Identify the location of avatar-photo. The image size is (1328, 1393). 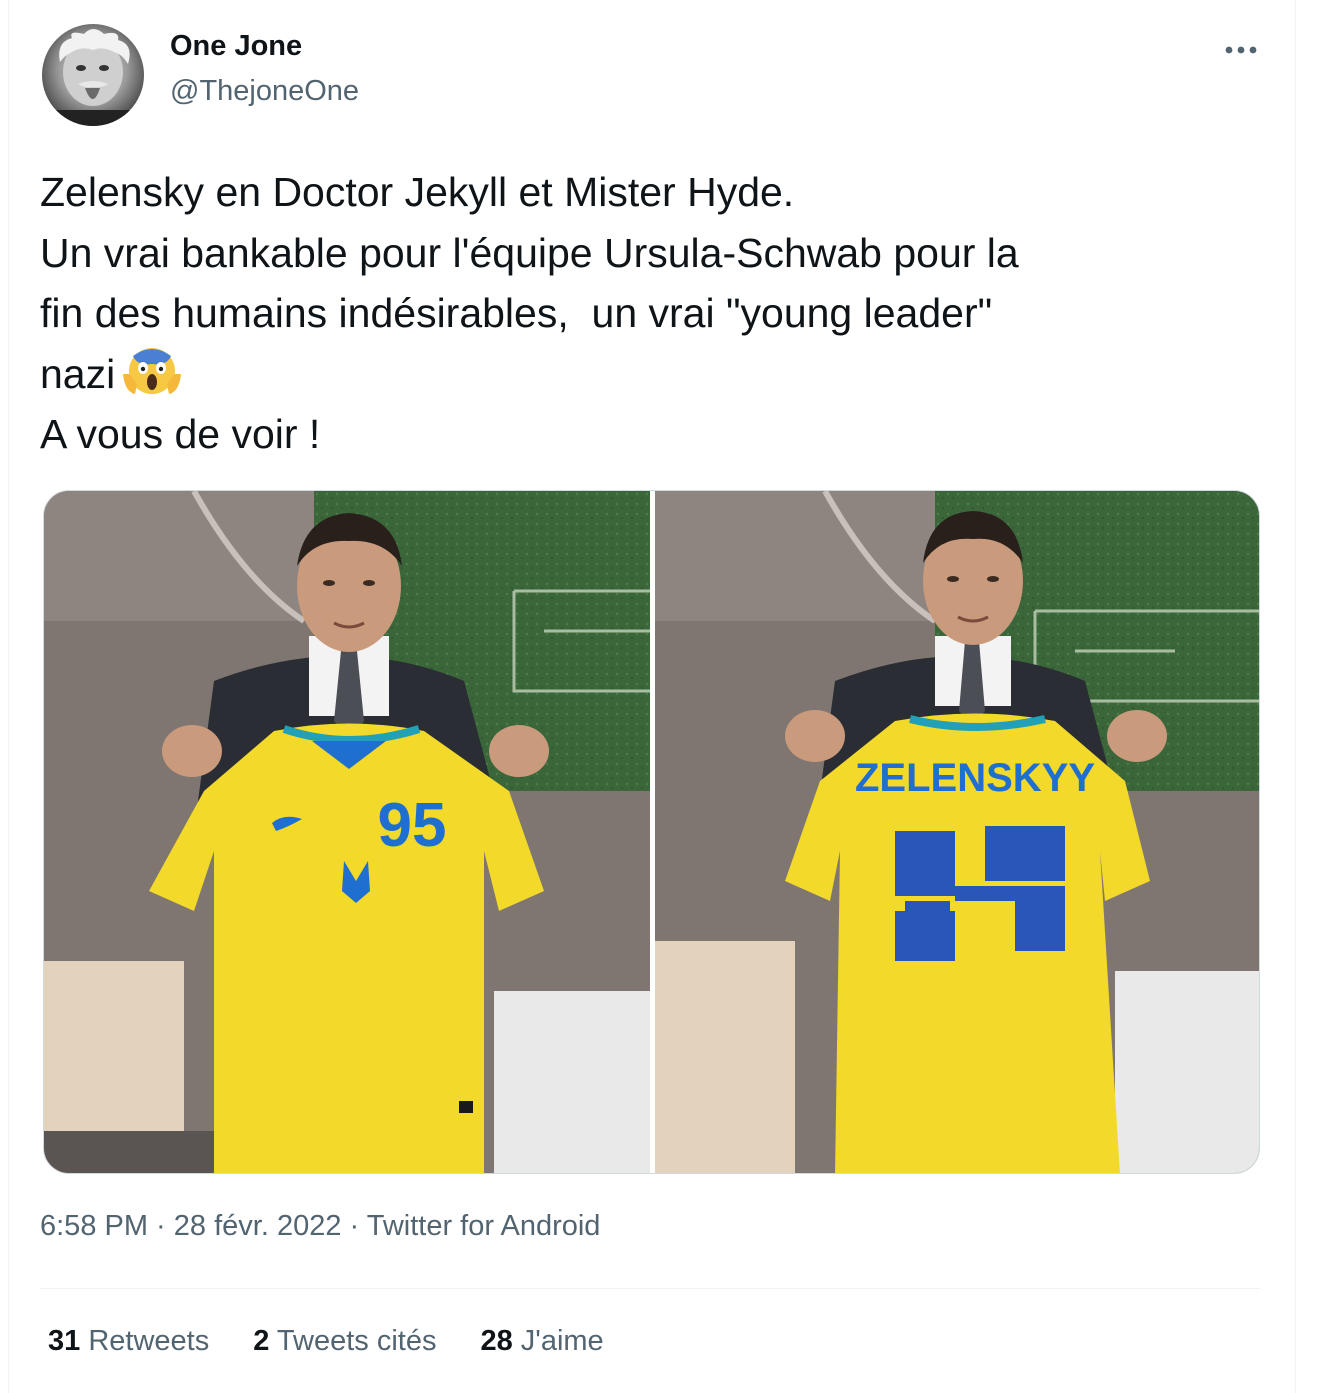
(93, 77).